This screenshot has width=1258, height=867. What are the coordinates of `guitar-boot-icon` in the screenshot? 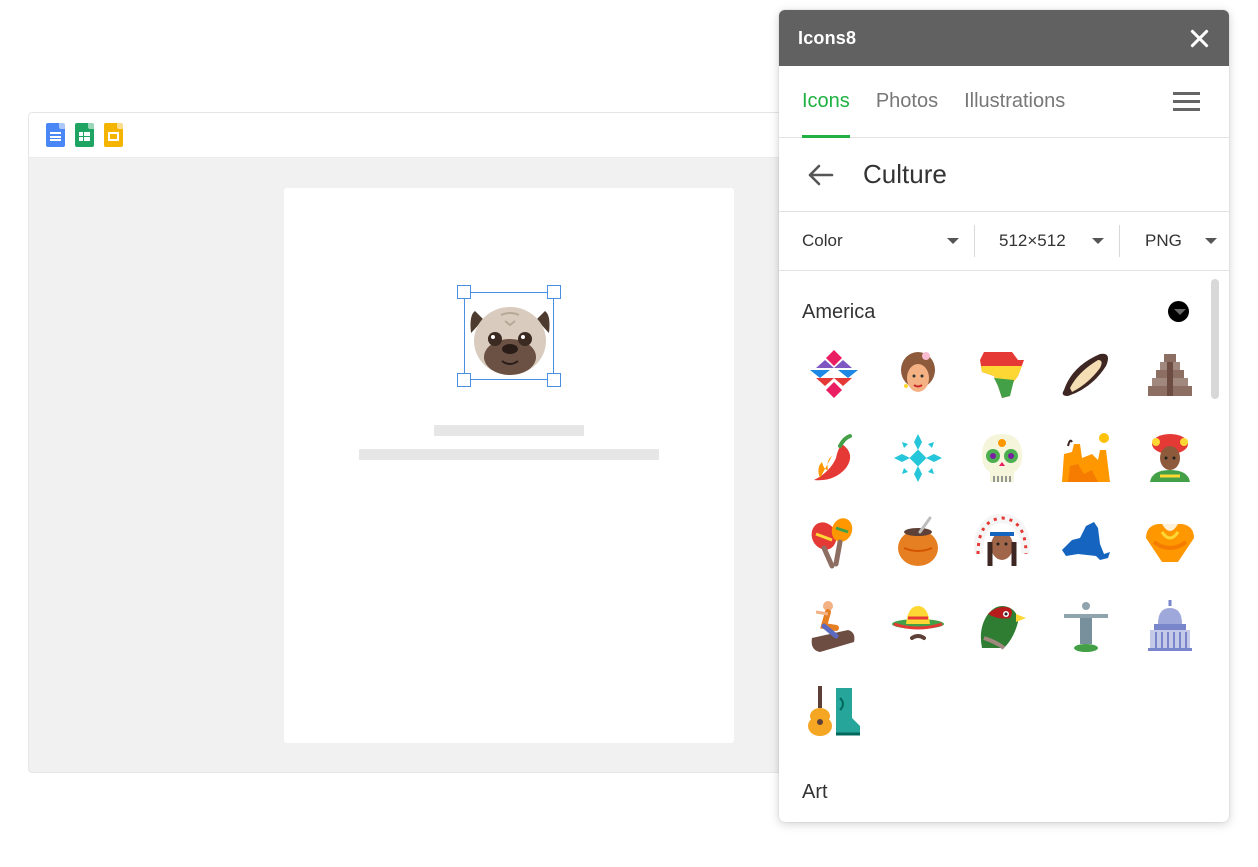 It's located at (834, 710).